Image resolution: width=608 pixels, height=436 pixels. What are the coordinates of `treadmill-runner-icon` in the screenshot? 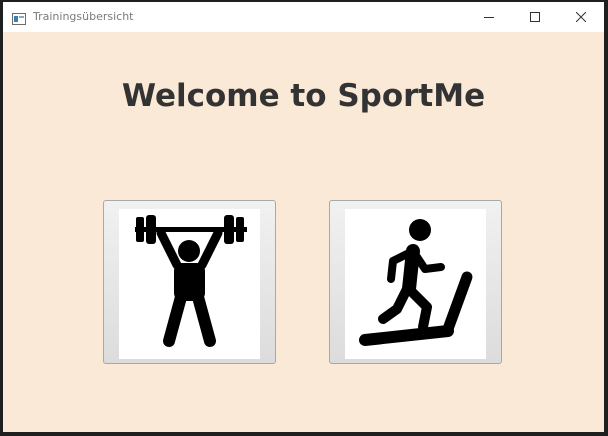 It's located at (416, 282).